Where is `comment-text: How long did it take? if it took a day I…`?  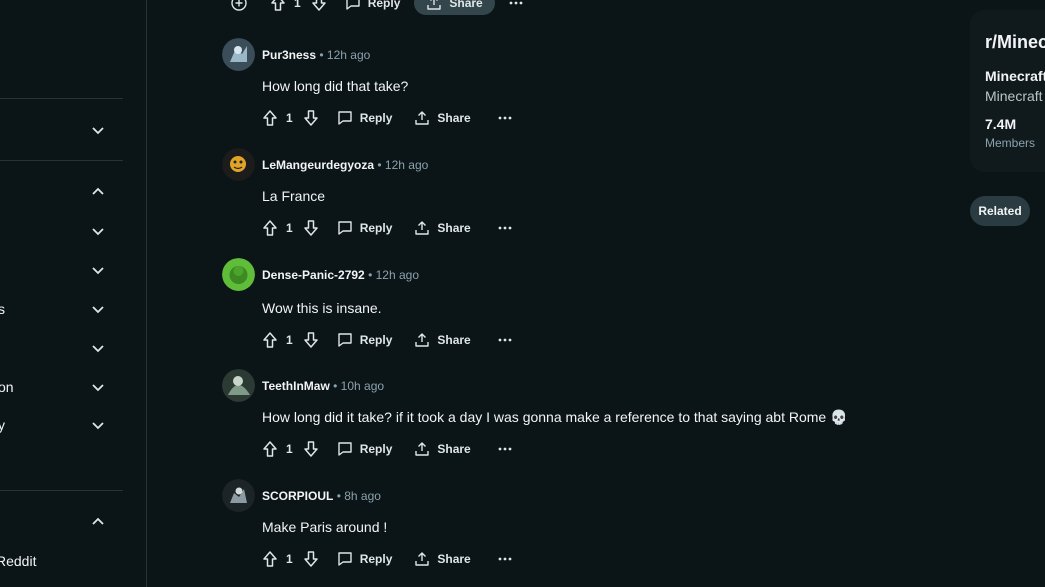
comment-text: How long did it take? if it took a day I… is located at coordinates (555, 417).